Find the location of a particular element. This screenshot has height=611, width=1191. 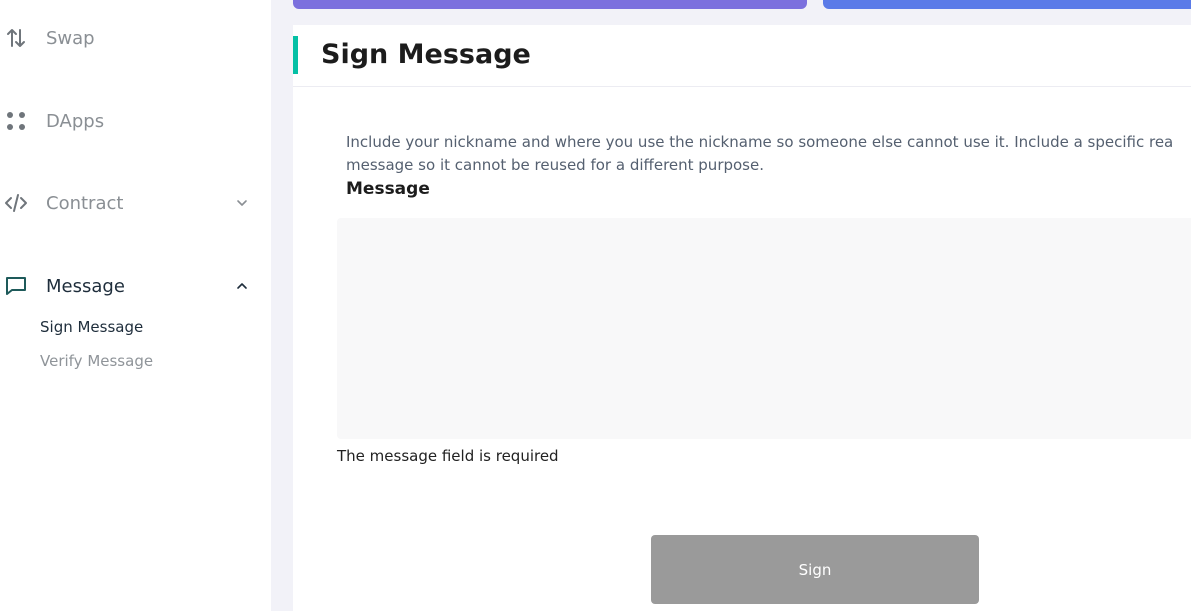

title-accent-bar is located at coordinates (295, 55).